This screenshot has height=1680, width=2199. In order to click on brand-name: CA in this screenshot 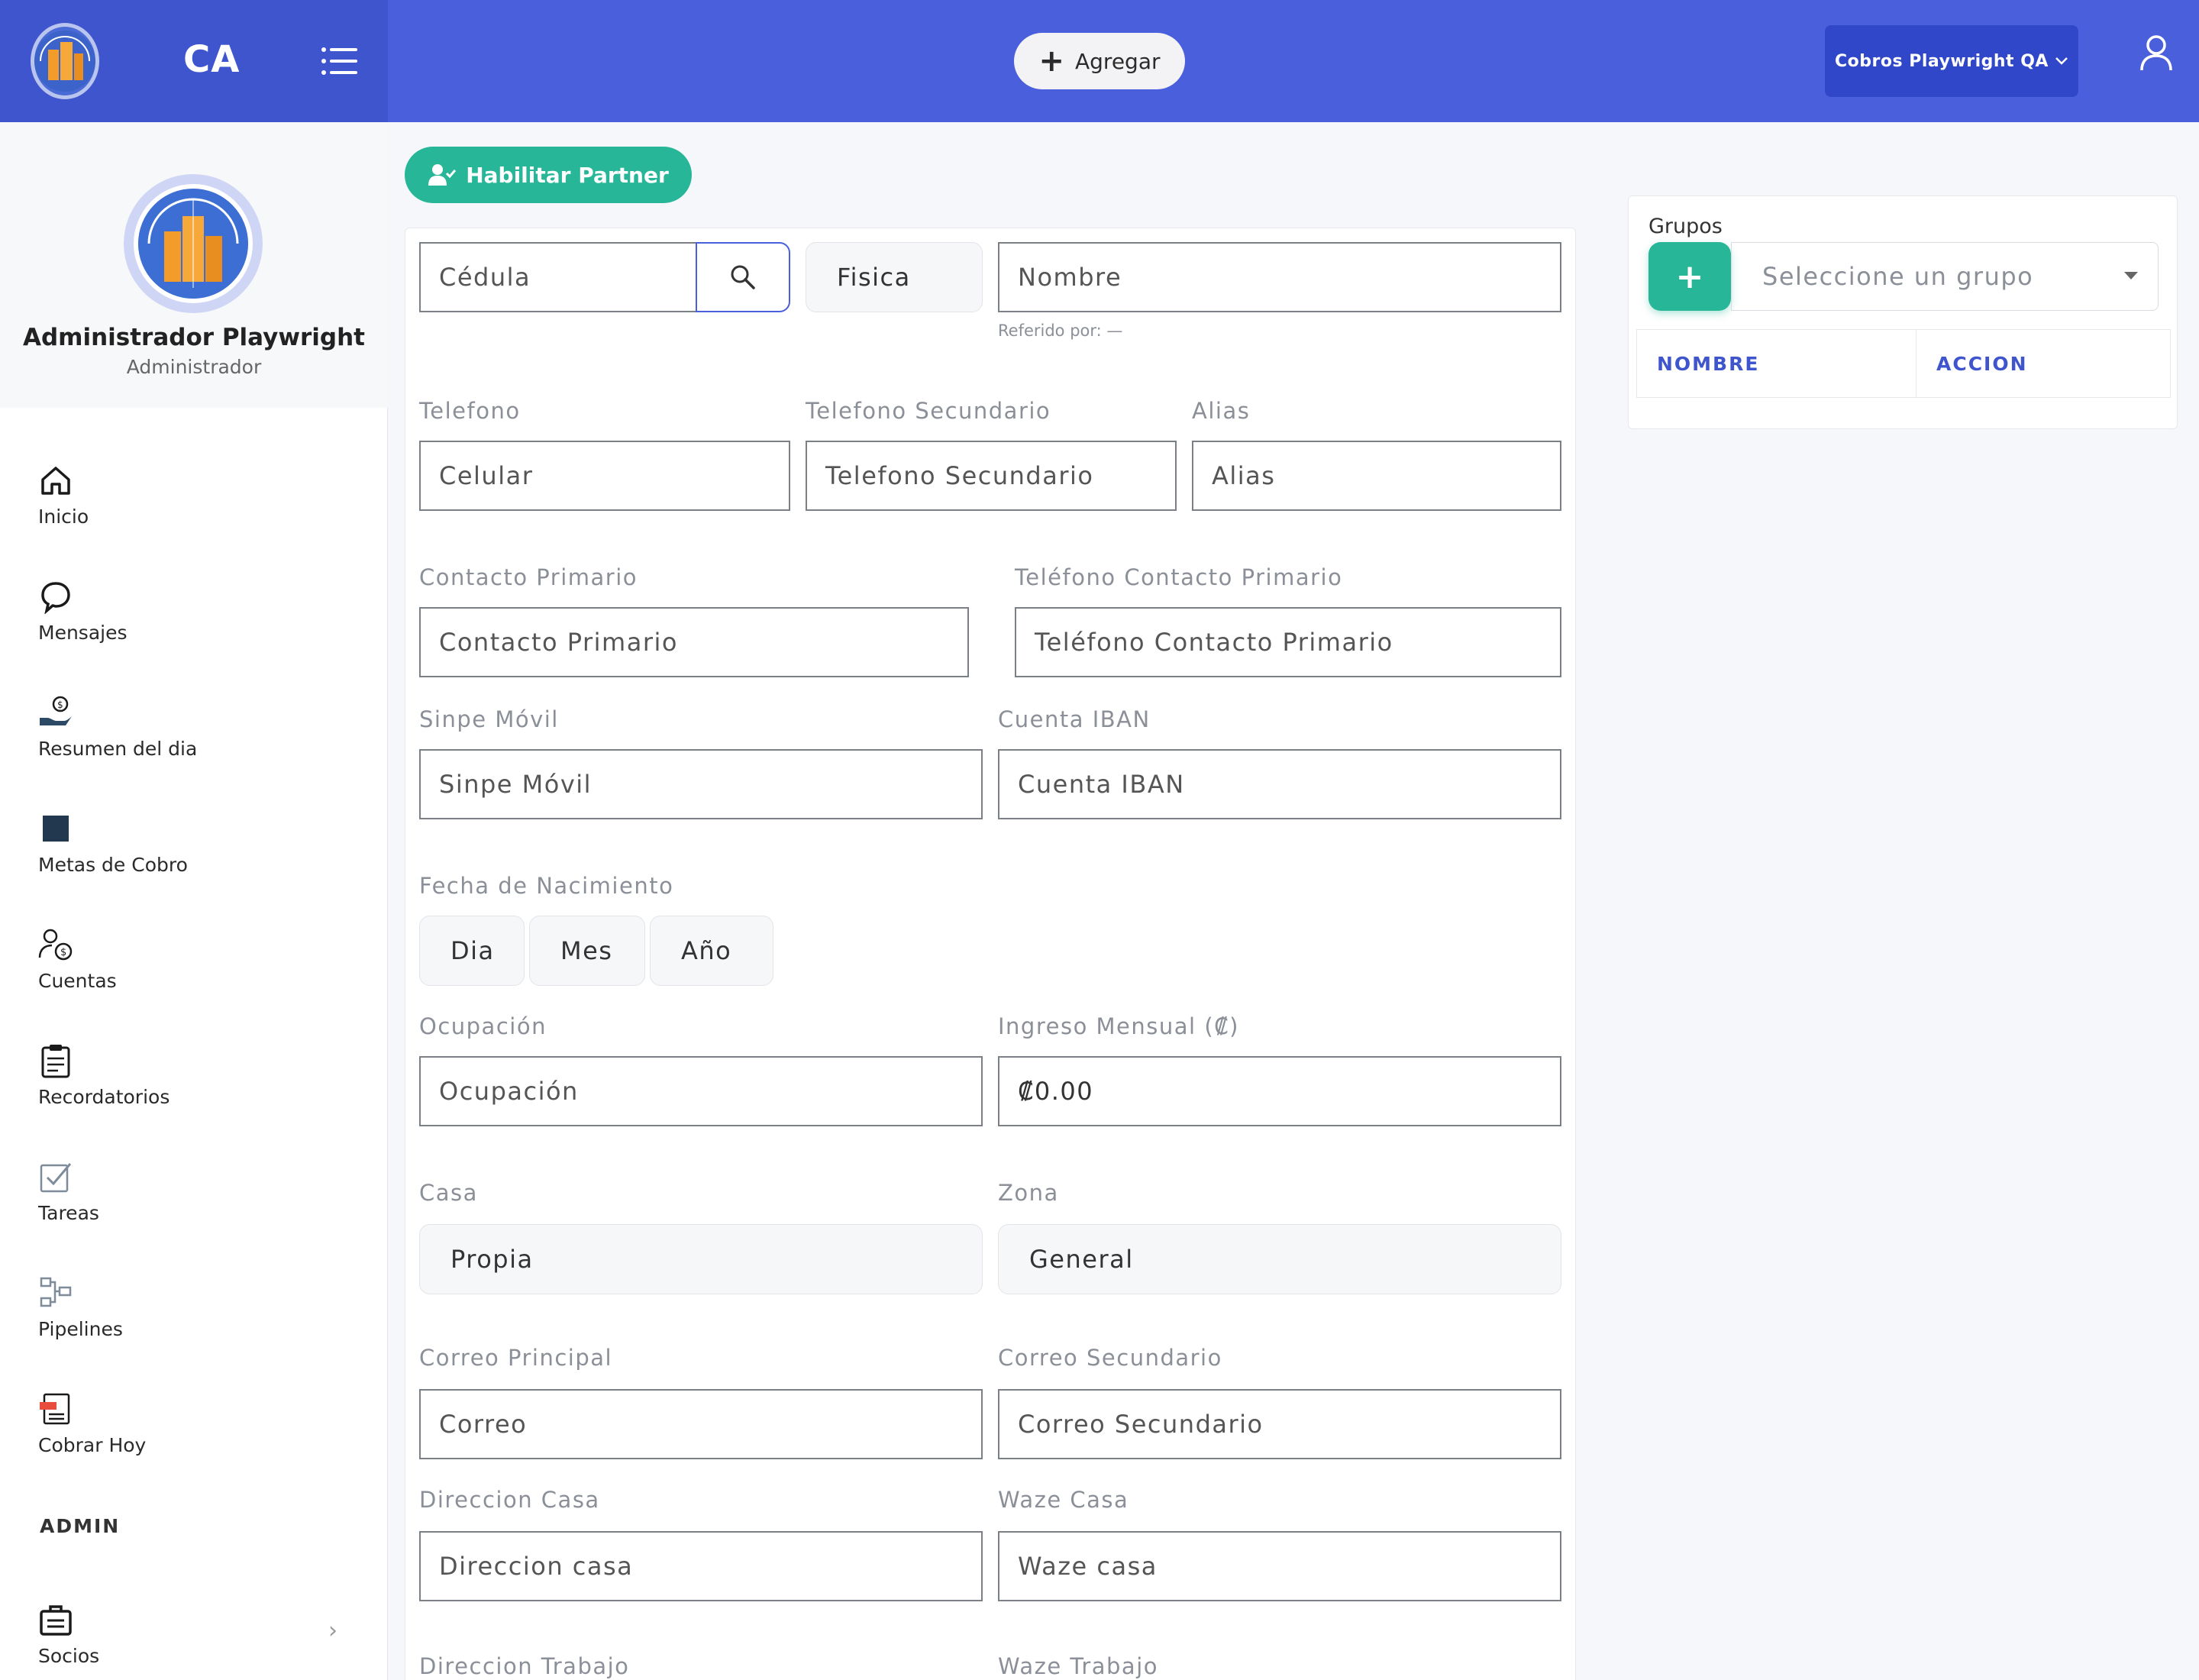, I will do `click(212, 60)`.